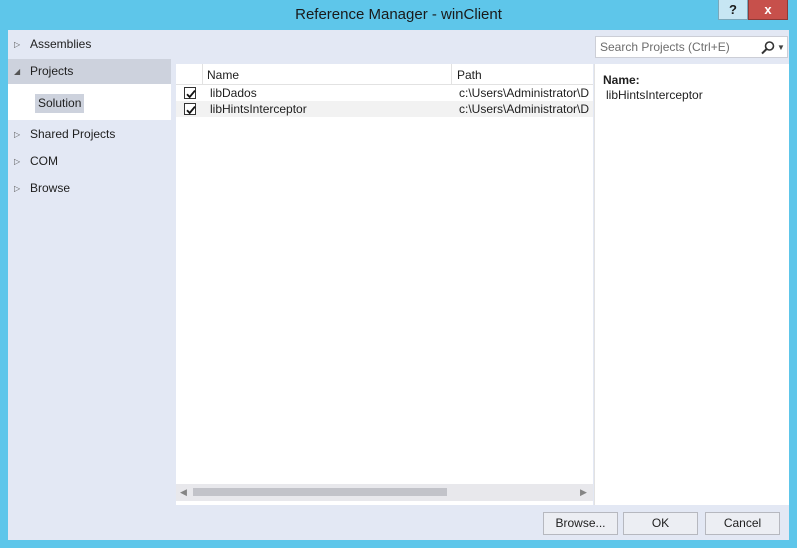 Image resolution: width=797 pixels, height=548 pixels. I want to click on nav-item-label: Shared Projects, so click(73, 134).